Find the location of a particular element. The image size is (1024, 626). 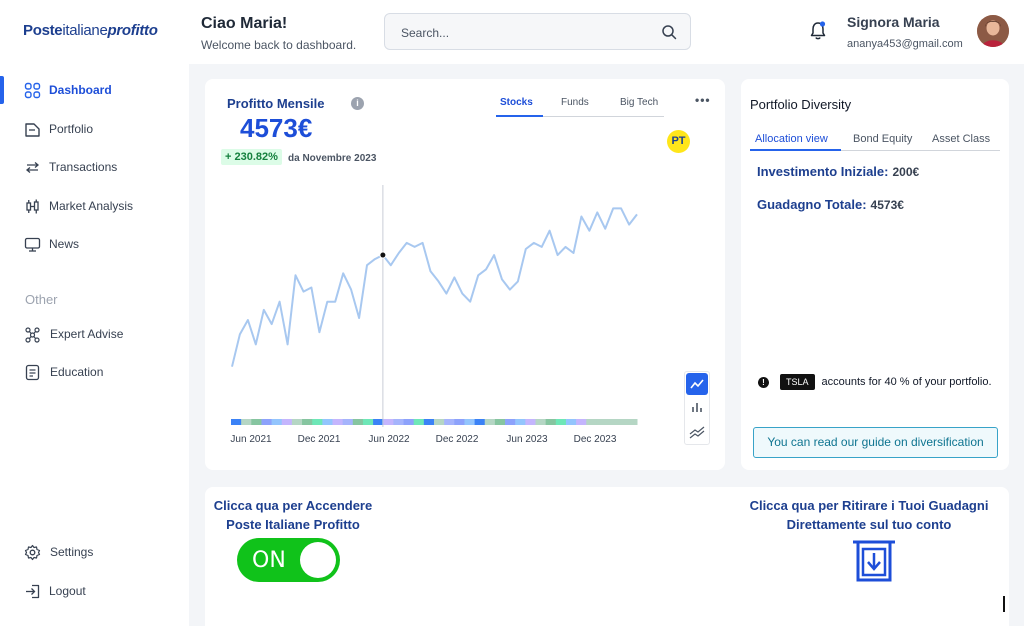

series-points is located at coordinates (434, 287).